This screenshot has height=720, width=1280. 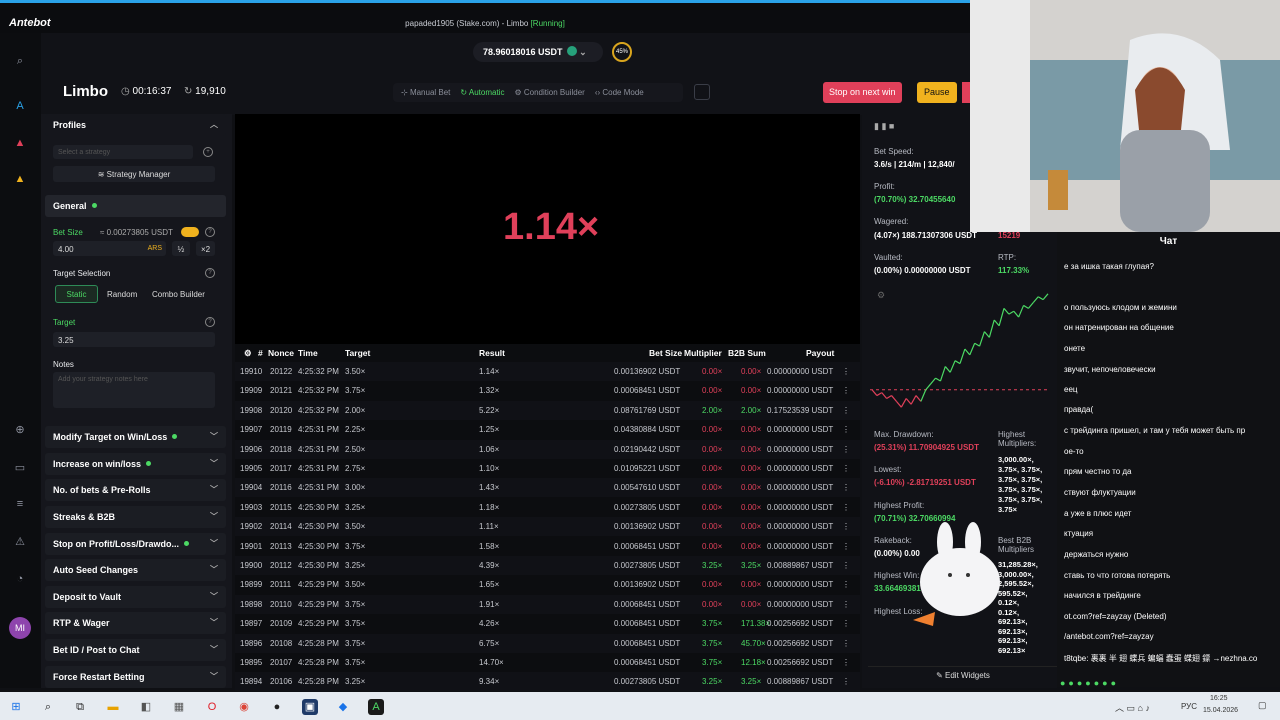 What do you see at coordinates (134, 174) in the screenshot?
I see `strategy-manager-button: ≋ Strategy Manager` at bounding box center [134, 174].